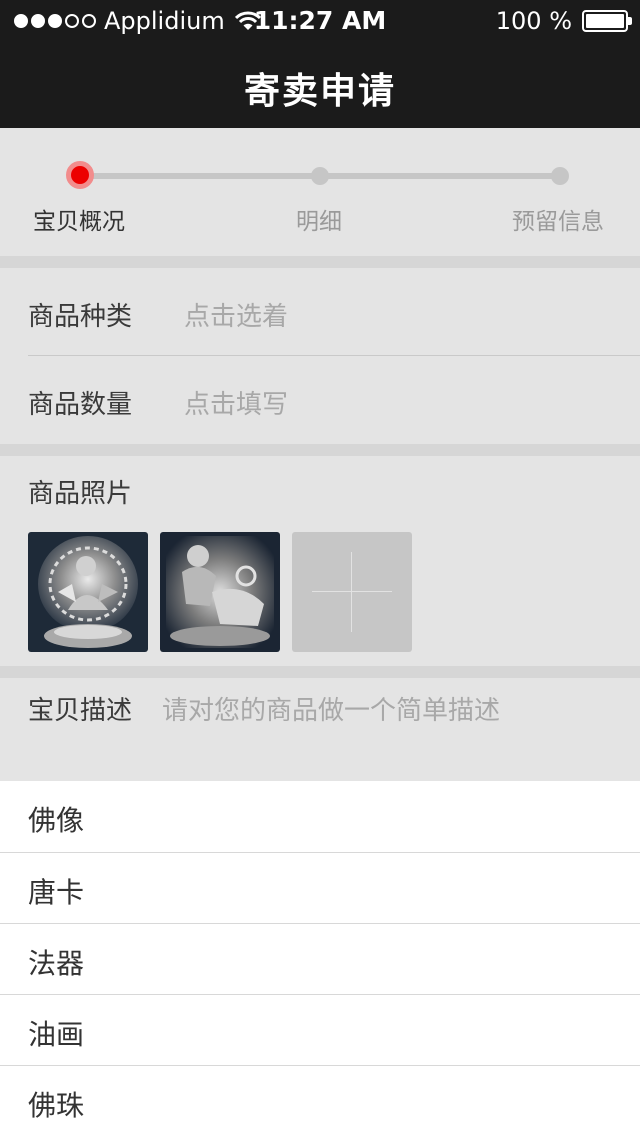 The height and width of the screenshot is (1136, 640). I want to click on plus-icon, so click(351, 592).